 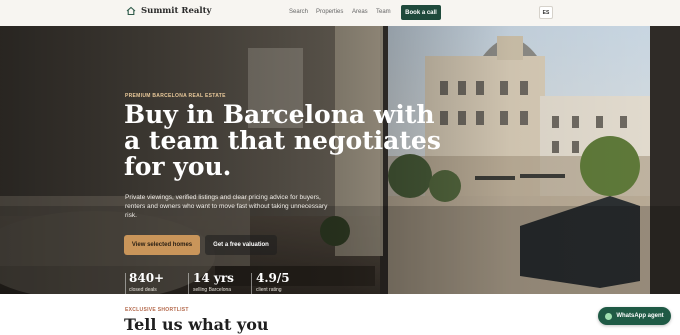 I want to click on stat-label: client rating, so click(x=269, y=290).